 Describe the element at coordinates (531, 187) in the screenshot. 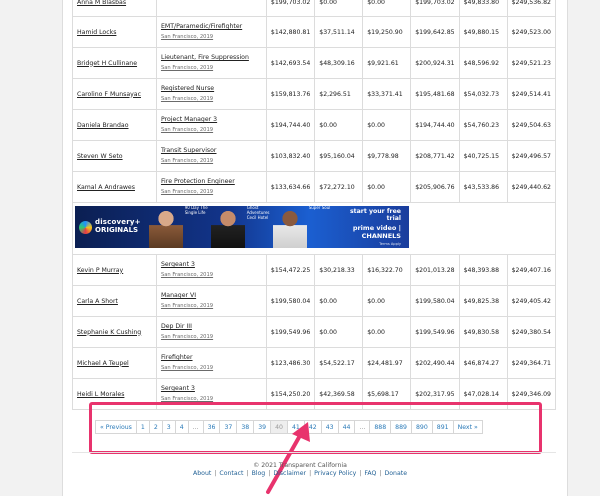

I see `grand-pay-cell: $249,440.62` at that location.